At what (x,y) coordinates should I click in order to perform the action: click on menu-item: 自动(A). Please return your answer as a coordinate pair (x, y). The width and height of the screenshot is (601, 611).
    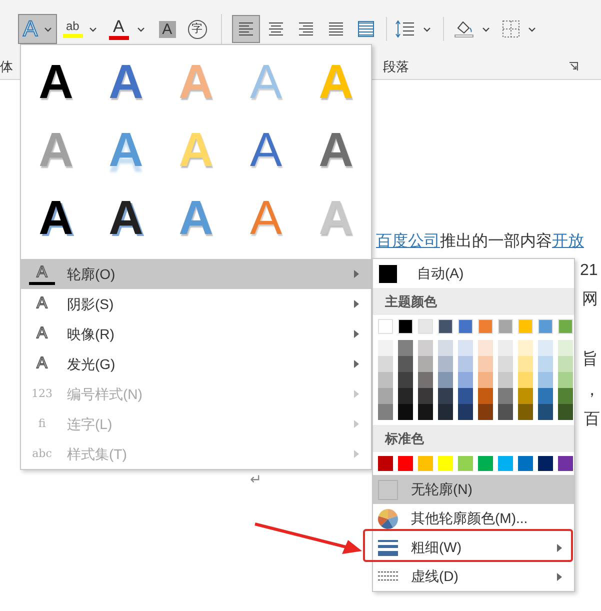
    Looking at the image, I should click on (473, 273).